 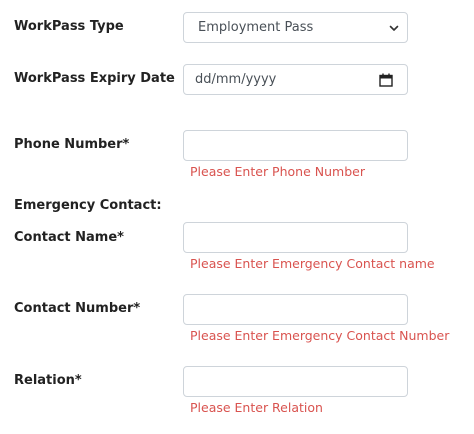 I want to click on workpass-expiry-date-input: dd/mm/yyyy, so click(x=295, y=79).